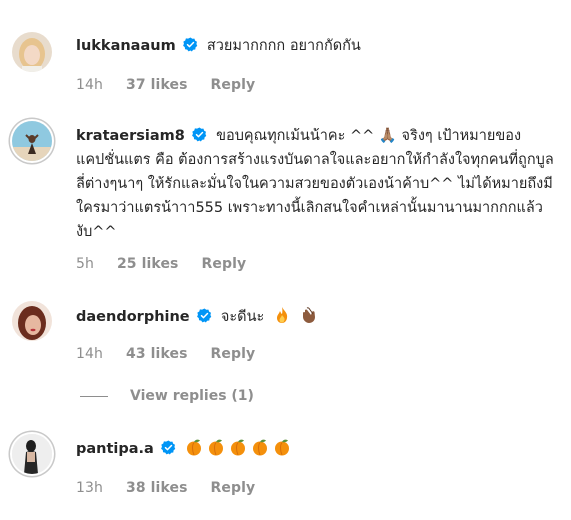 The height and width of the screenshot is (520, 571). Describe the element at coordinates (157, 488) in the screenshot. I see `comment-likes: 38 likes` at that location.